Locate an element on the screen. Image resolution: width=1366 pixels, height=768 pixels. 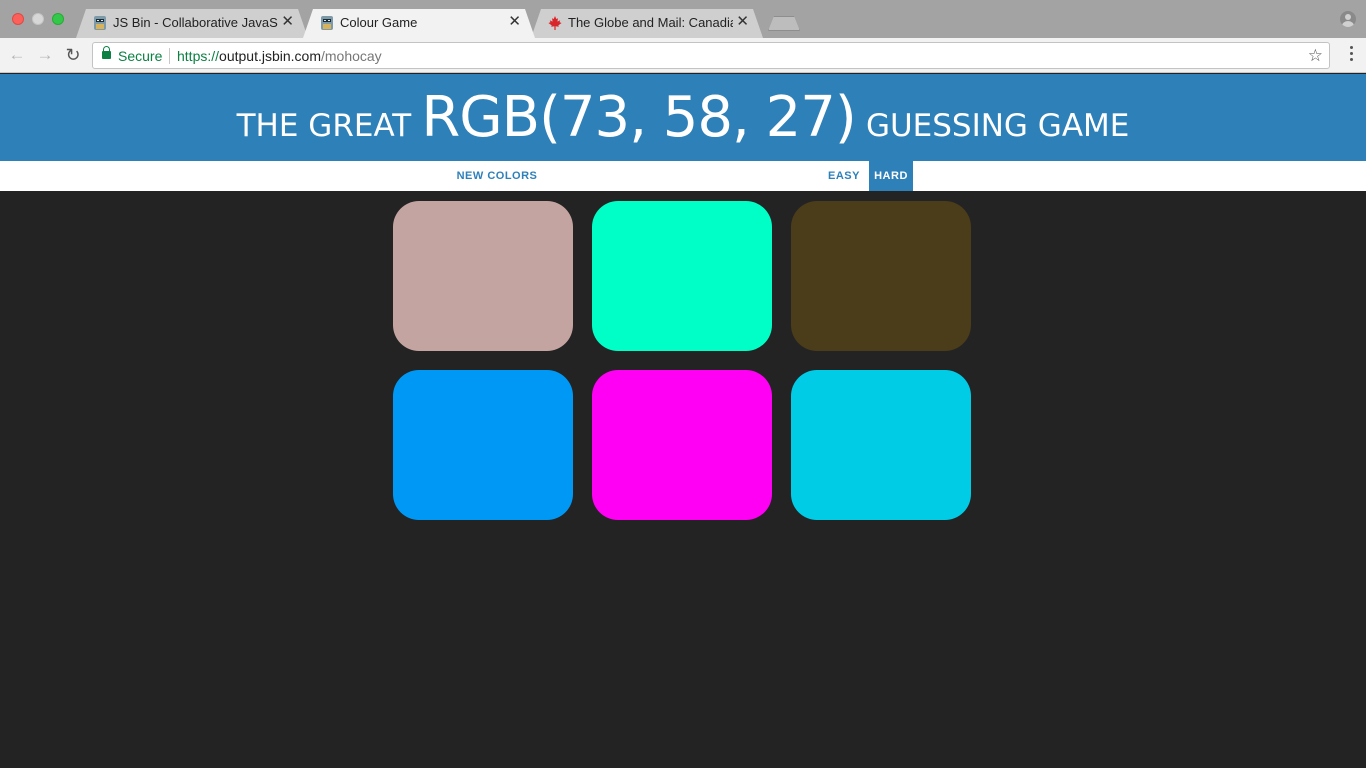
tab-title: Colour Game is located at coordinates (379, 22).